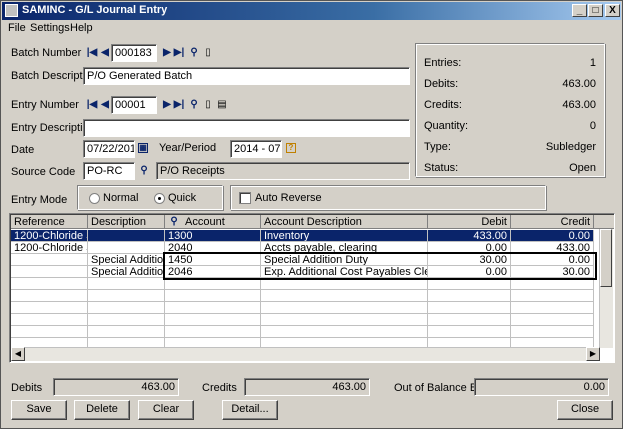 Image resolution: width=623 pixels, height=429 pixels. I want to click on date-field: 07/22/2014, so click(109, 149).